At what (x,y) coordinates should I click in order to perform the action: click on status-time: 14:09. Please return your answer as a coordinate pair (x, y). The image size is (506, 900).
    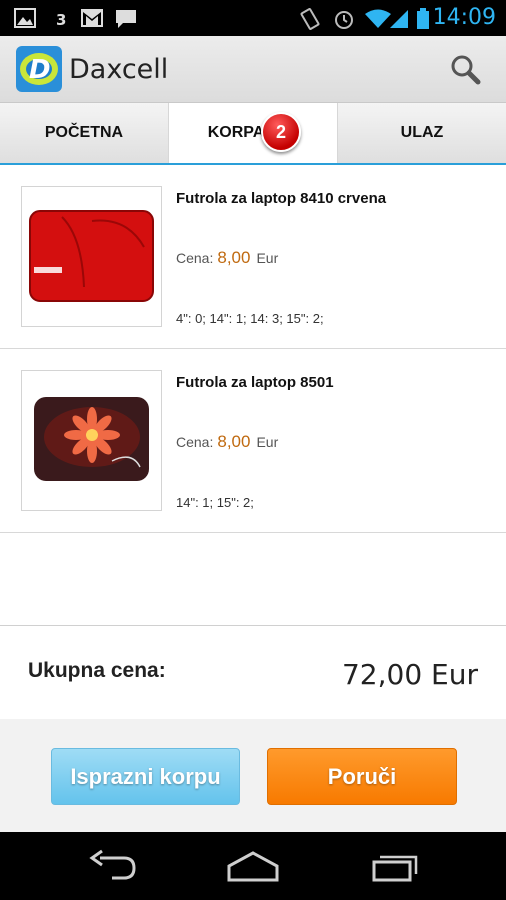
    Looking at the image, I should click on (464, 17).